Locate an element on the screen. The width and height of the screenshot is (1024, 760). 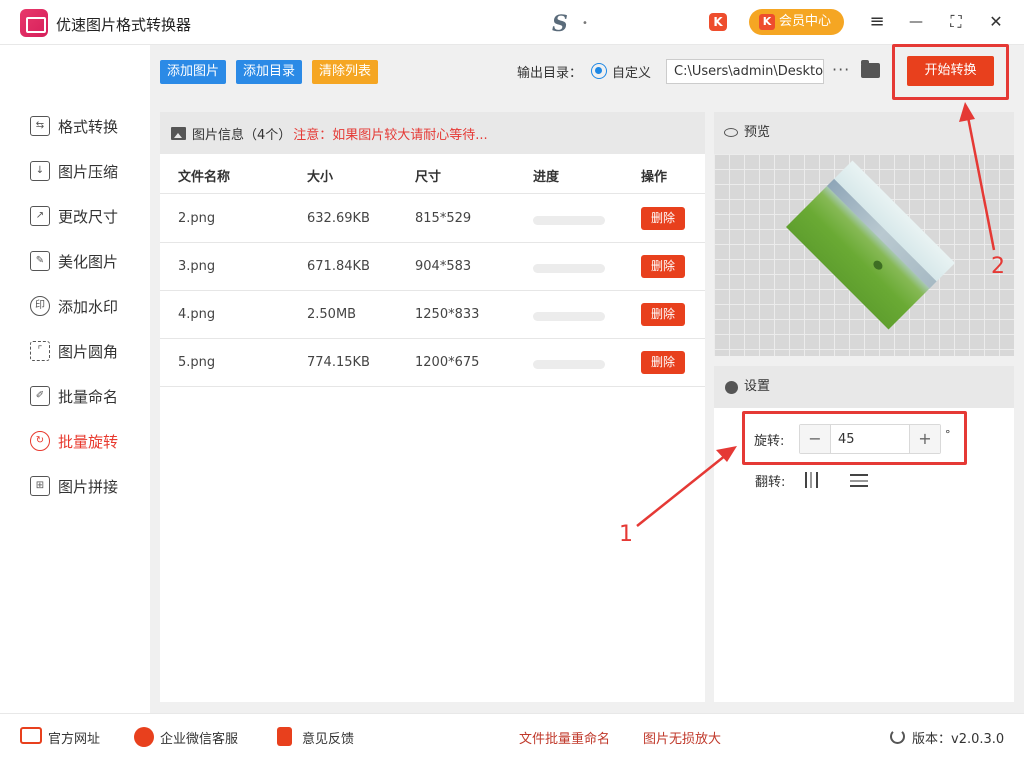
k-logo-icon: K is located at coordinates (718, 22).